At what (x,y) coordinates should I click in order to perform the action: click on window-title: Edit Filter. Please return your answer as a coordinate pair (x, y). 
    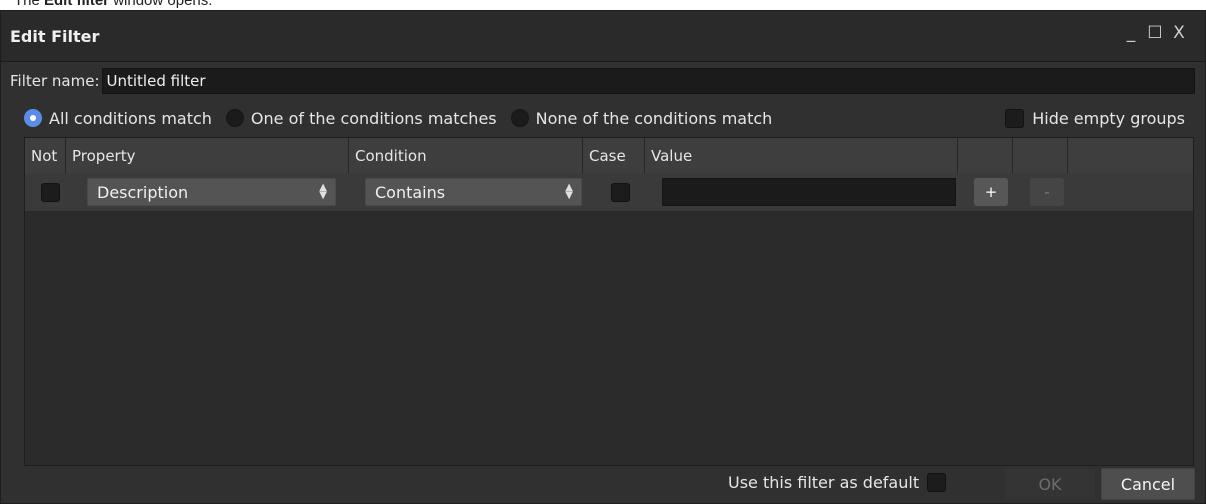
    Looking at the image, I should click on (55, 36).